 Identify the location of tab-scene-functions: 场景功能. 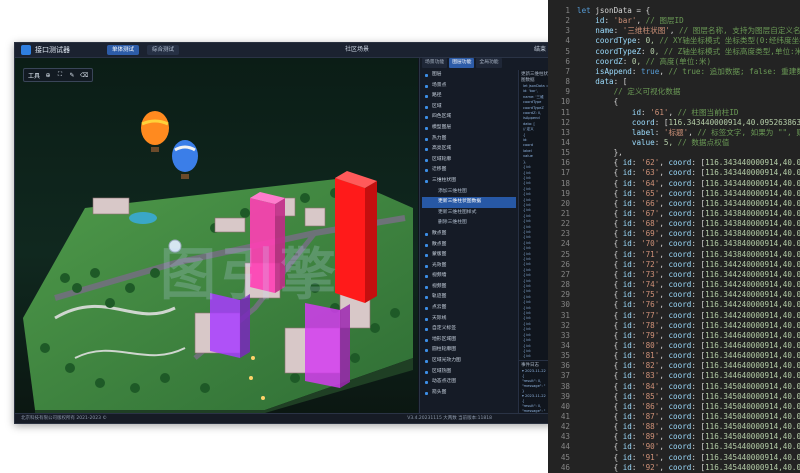
(435, 63).